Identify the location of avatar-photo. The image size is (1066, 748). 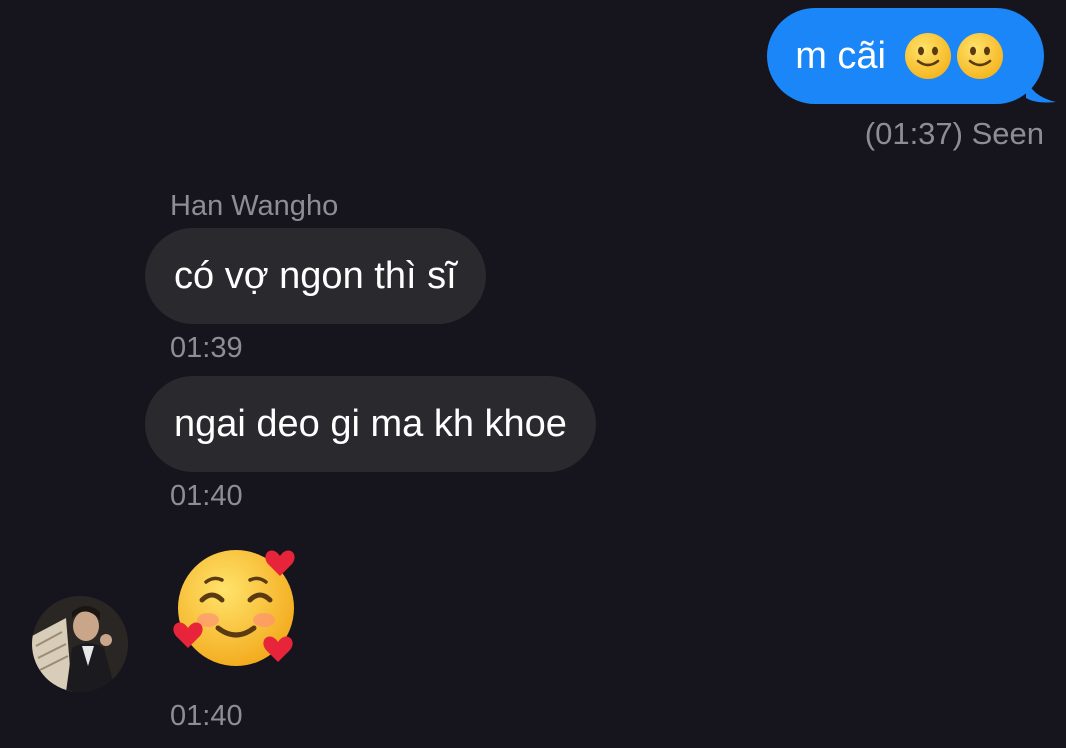
(80, 644).